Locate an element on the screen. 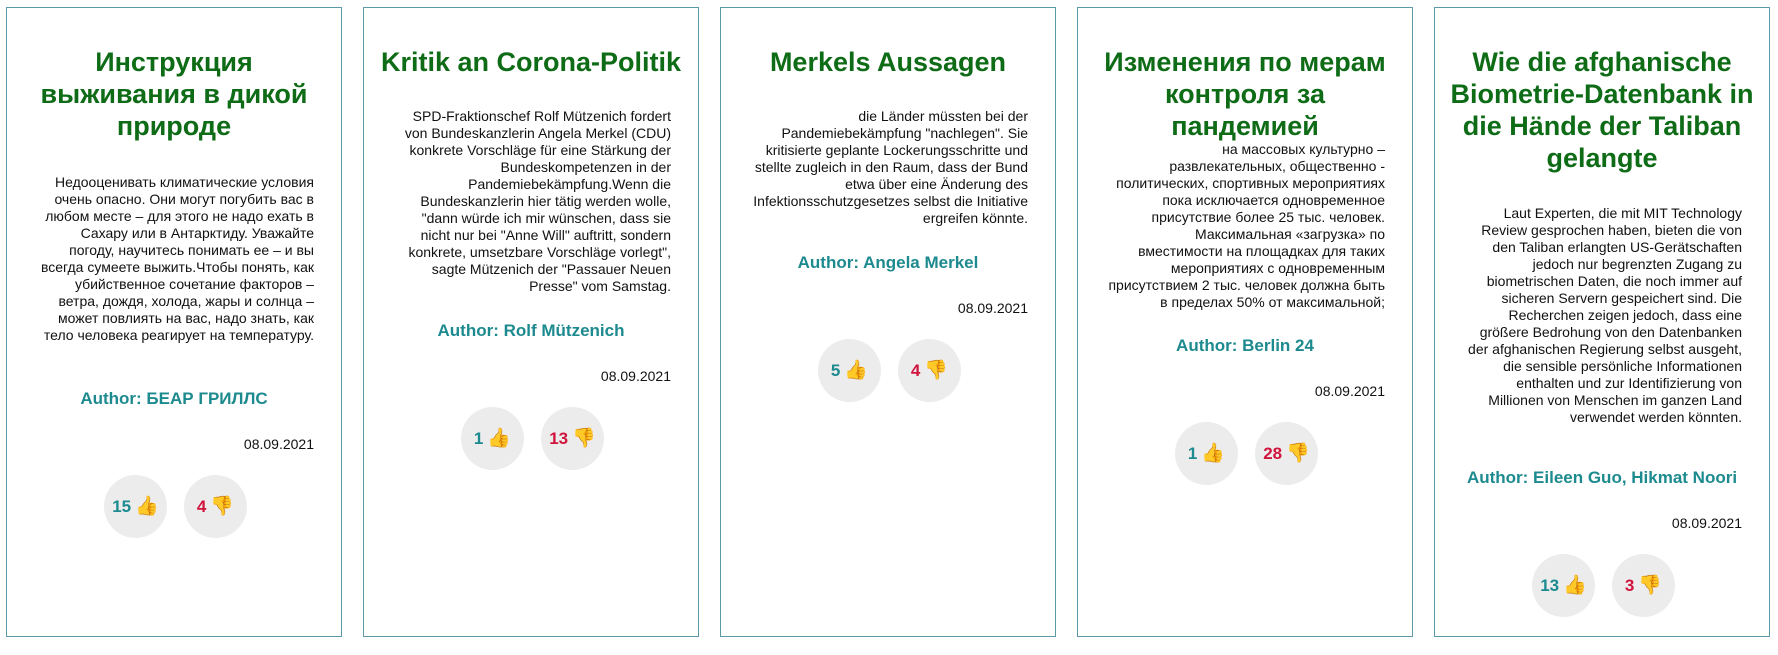 The height and width of the screenshot is (655, 1778). dislike-button: 28 👎 is located at coordinates (1286, 453).